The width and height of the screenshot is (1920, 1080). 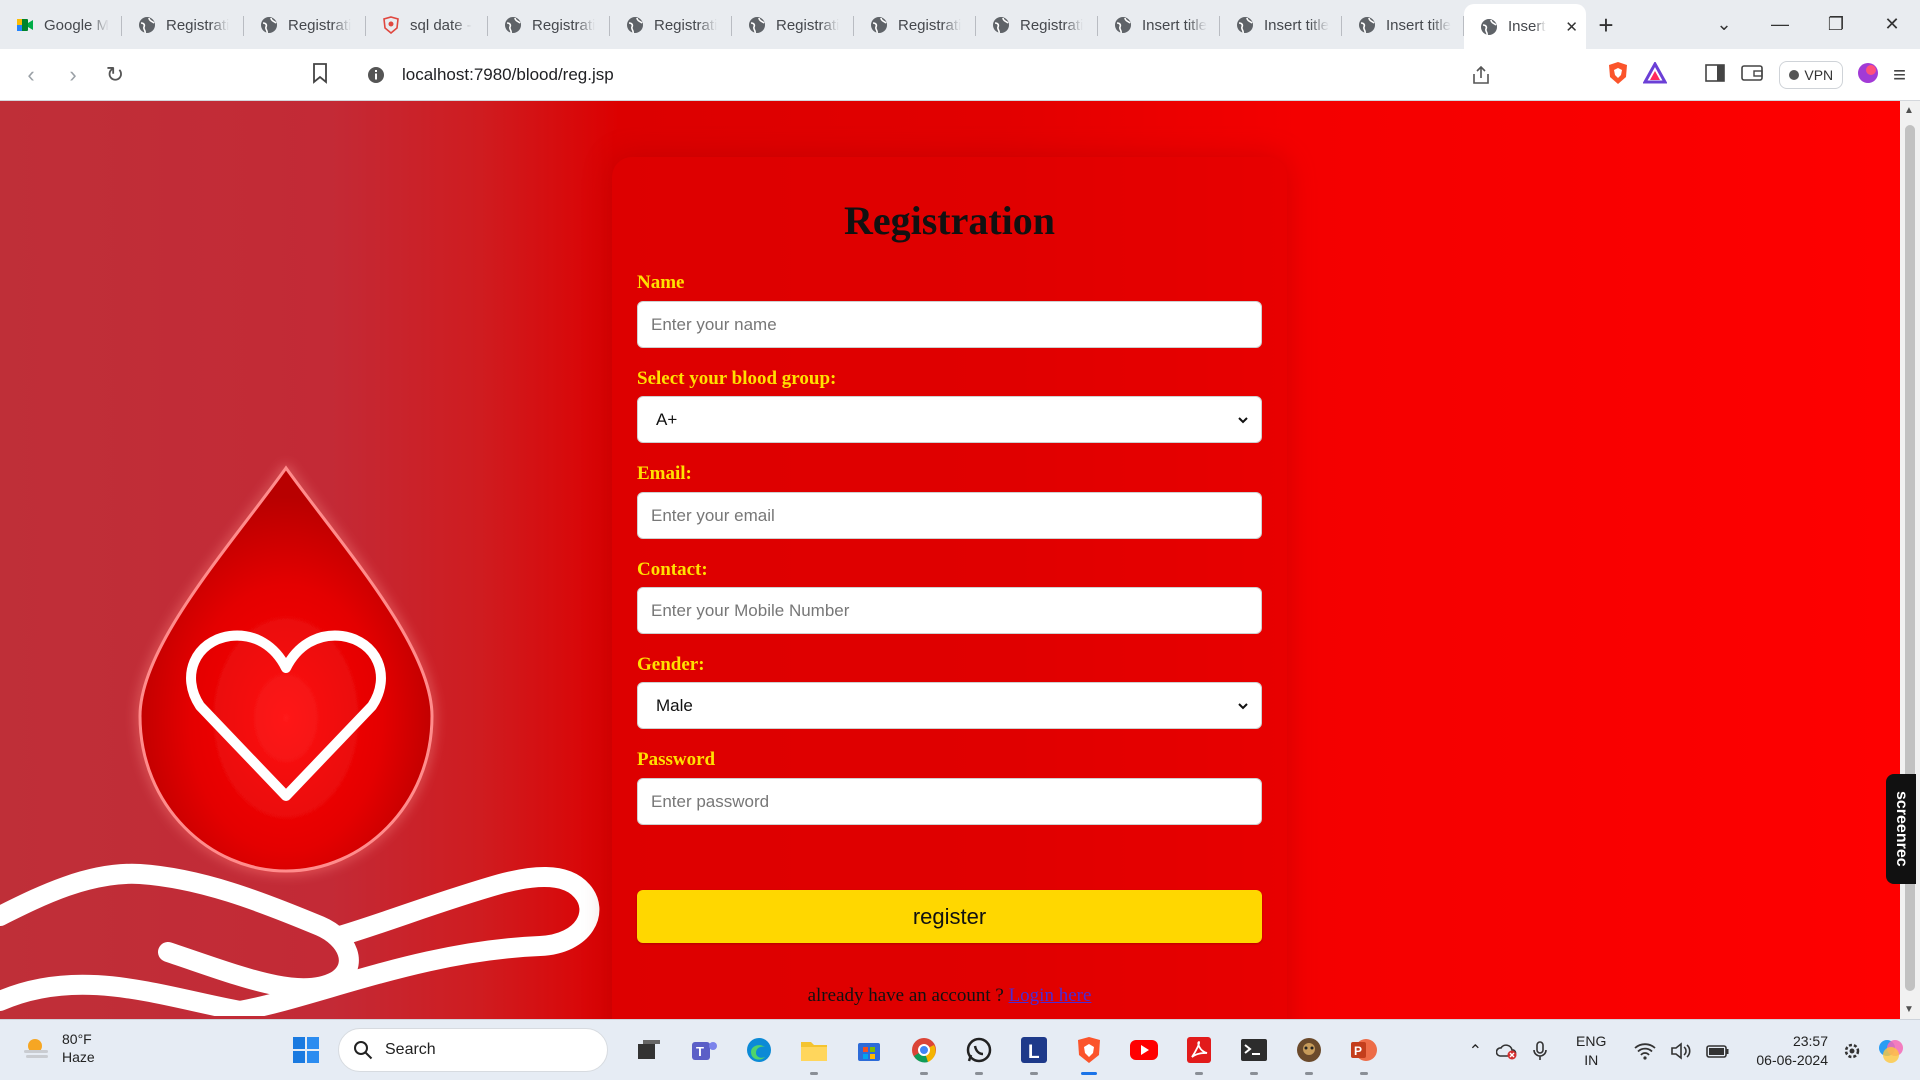 I want to click on vpn-button: VPN, so click(x=1811, y=75).